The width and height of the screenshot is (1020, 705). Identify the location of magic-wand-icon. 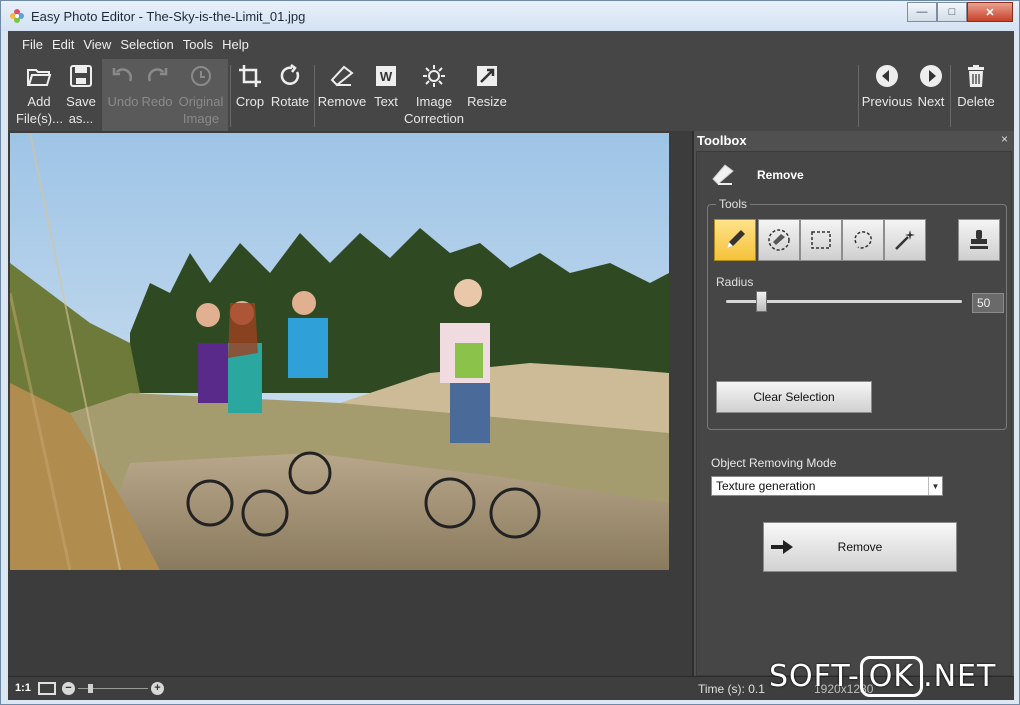
(905, 240).